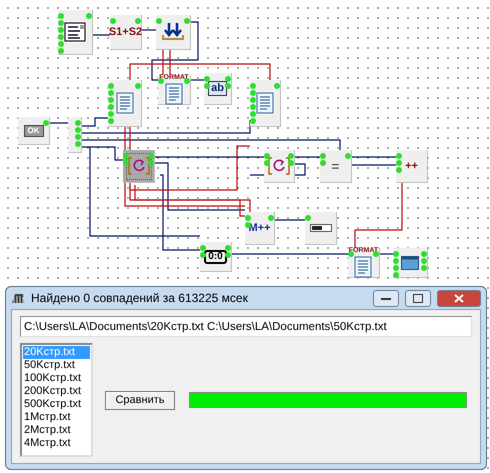 The width and height of the screenshot is (490, 473). I want to click on minimize-icon, so click(386, 298).